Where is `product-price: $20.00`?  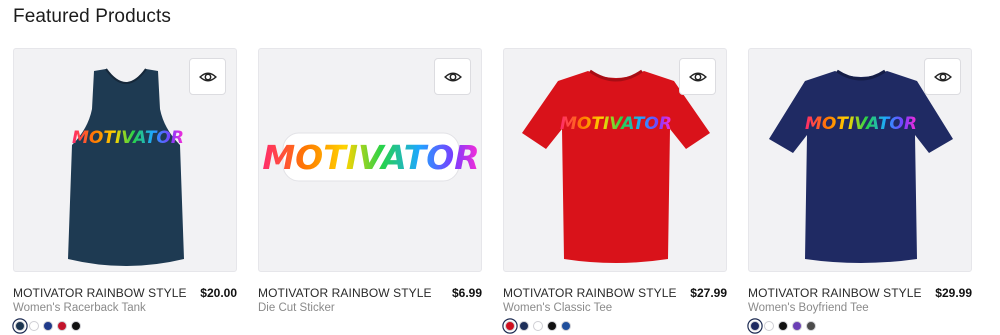
product-price: $20.00 is located at coordinates (218, 293).